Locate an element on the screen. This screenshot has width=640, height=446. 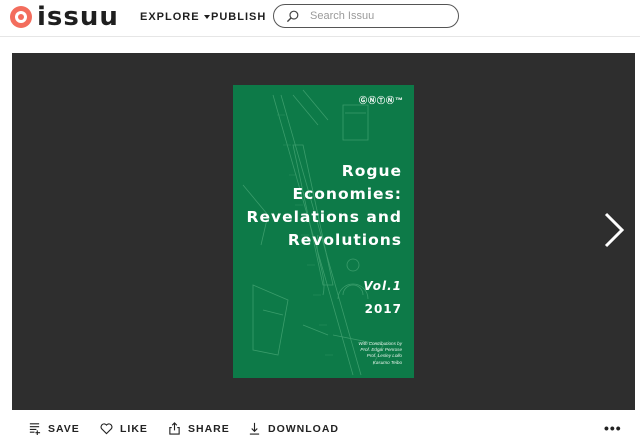
like-button: LIKE is located at coordinates (124, 428).